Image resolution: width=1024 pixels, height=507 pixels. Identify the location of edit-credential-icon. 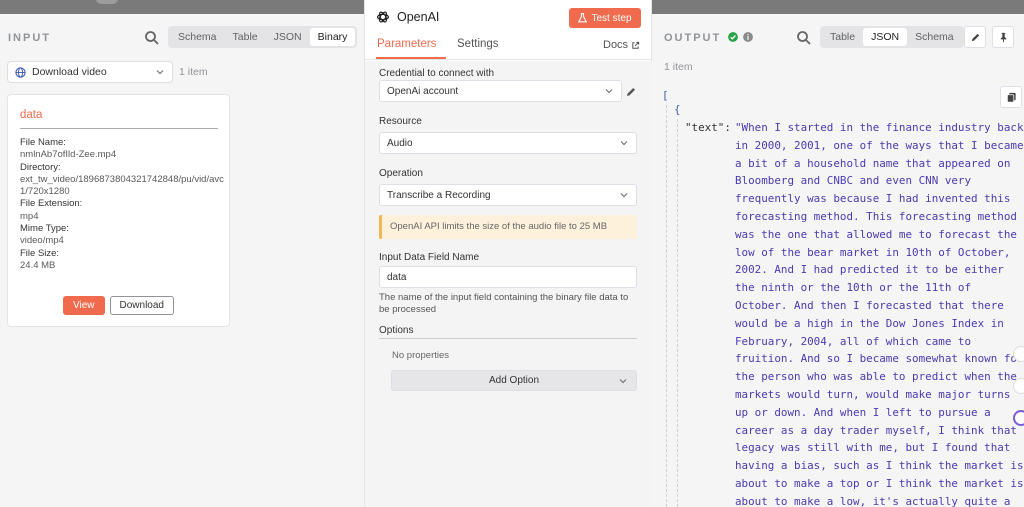
(631, 92).